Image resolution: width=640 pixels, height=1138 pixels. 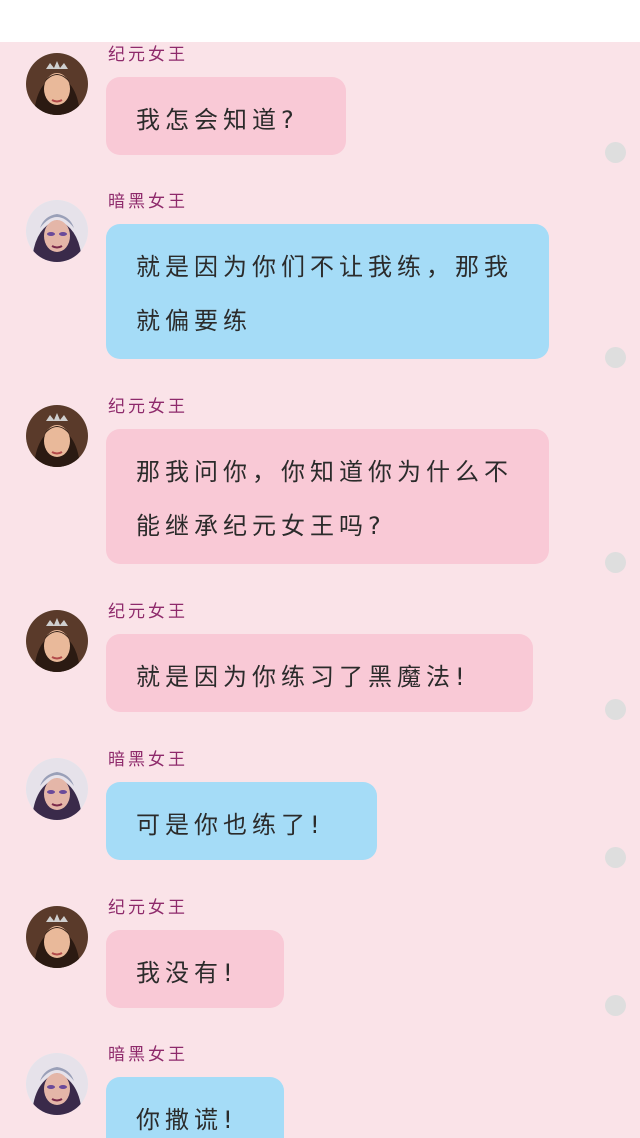 I want to click on message-bubble: 我没有!, so click(x=195, y=969).